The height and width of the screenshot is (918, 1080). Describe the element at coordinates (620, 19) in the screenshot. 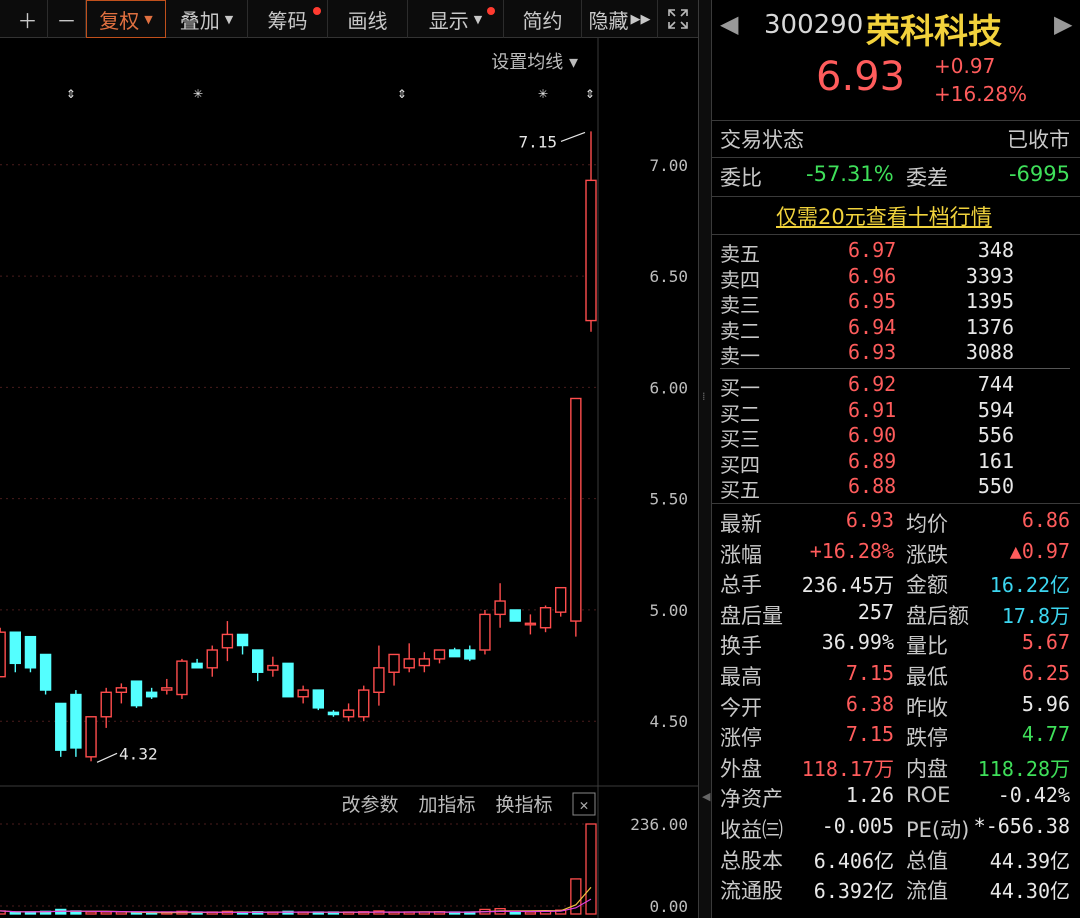

I see `yincang-button: 隐藏 ▶▶` at that location.